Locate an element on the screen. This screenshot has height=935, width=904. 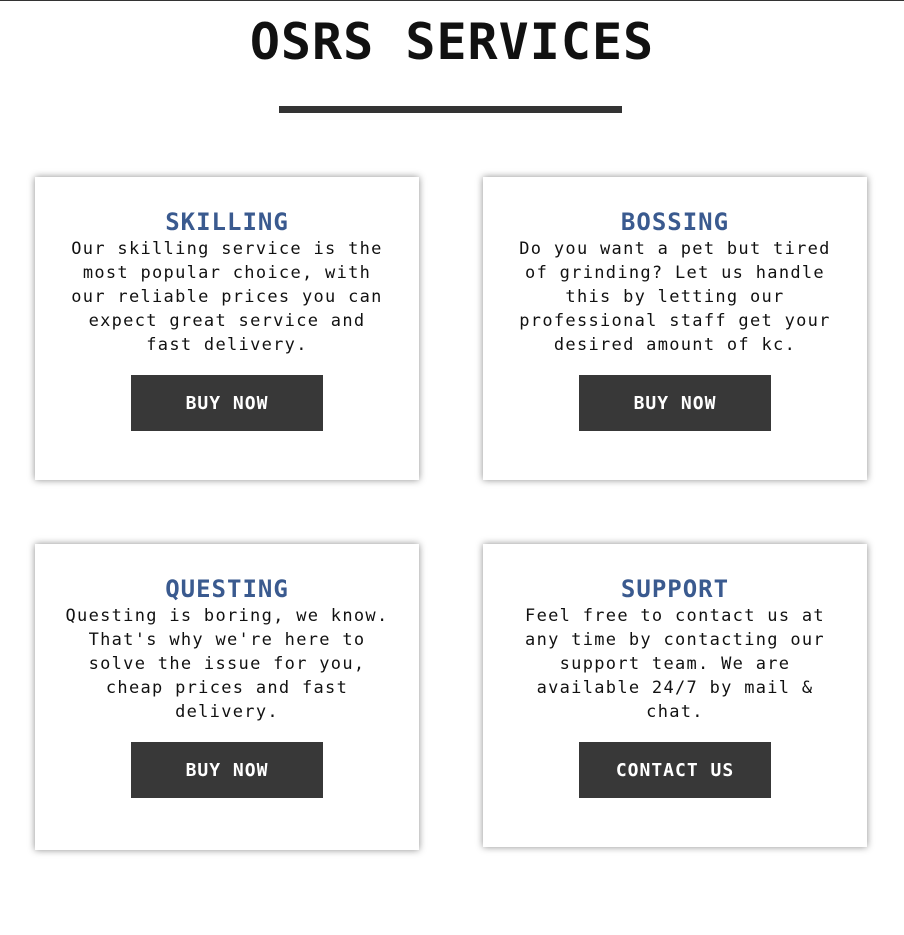
card-title: QUESTING is located at coordinates (227, 589).